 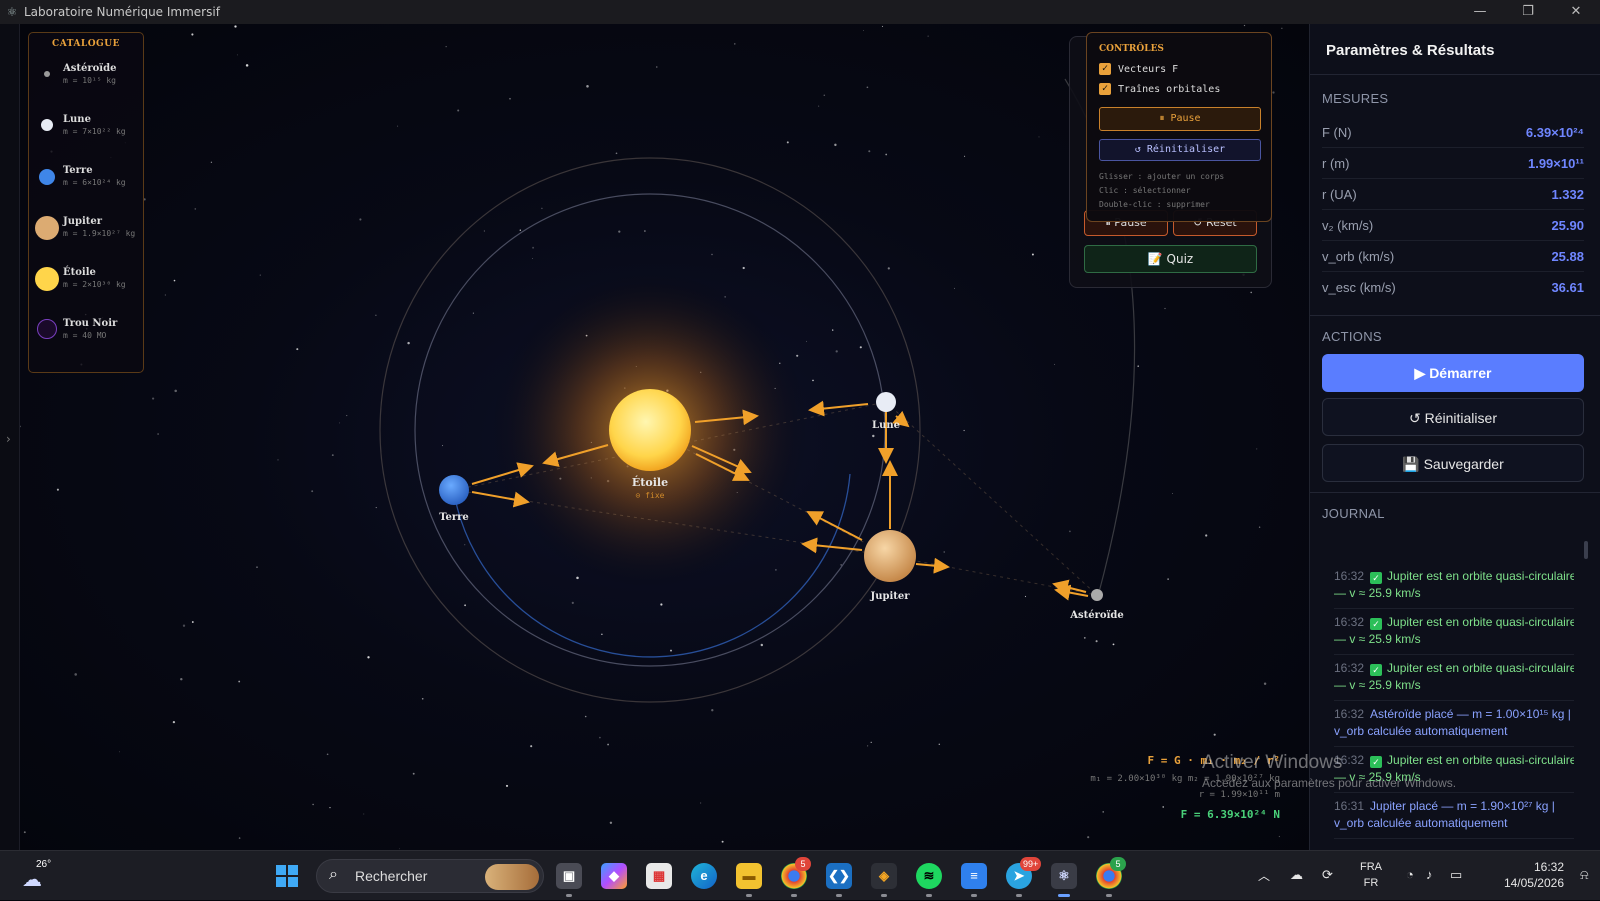 I want to click on asteroid-body, so click(x=1097, y=595).